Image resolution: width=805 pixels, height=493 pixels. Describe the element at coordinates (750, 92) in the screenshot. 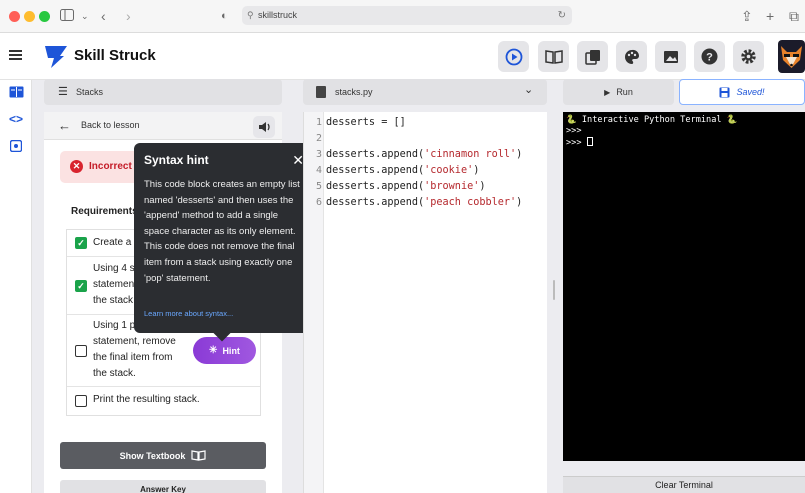

I see `saved-label: Saved!` at that location.